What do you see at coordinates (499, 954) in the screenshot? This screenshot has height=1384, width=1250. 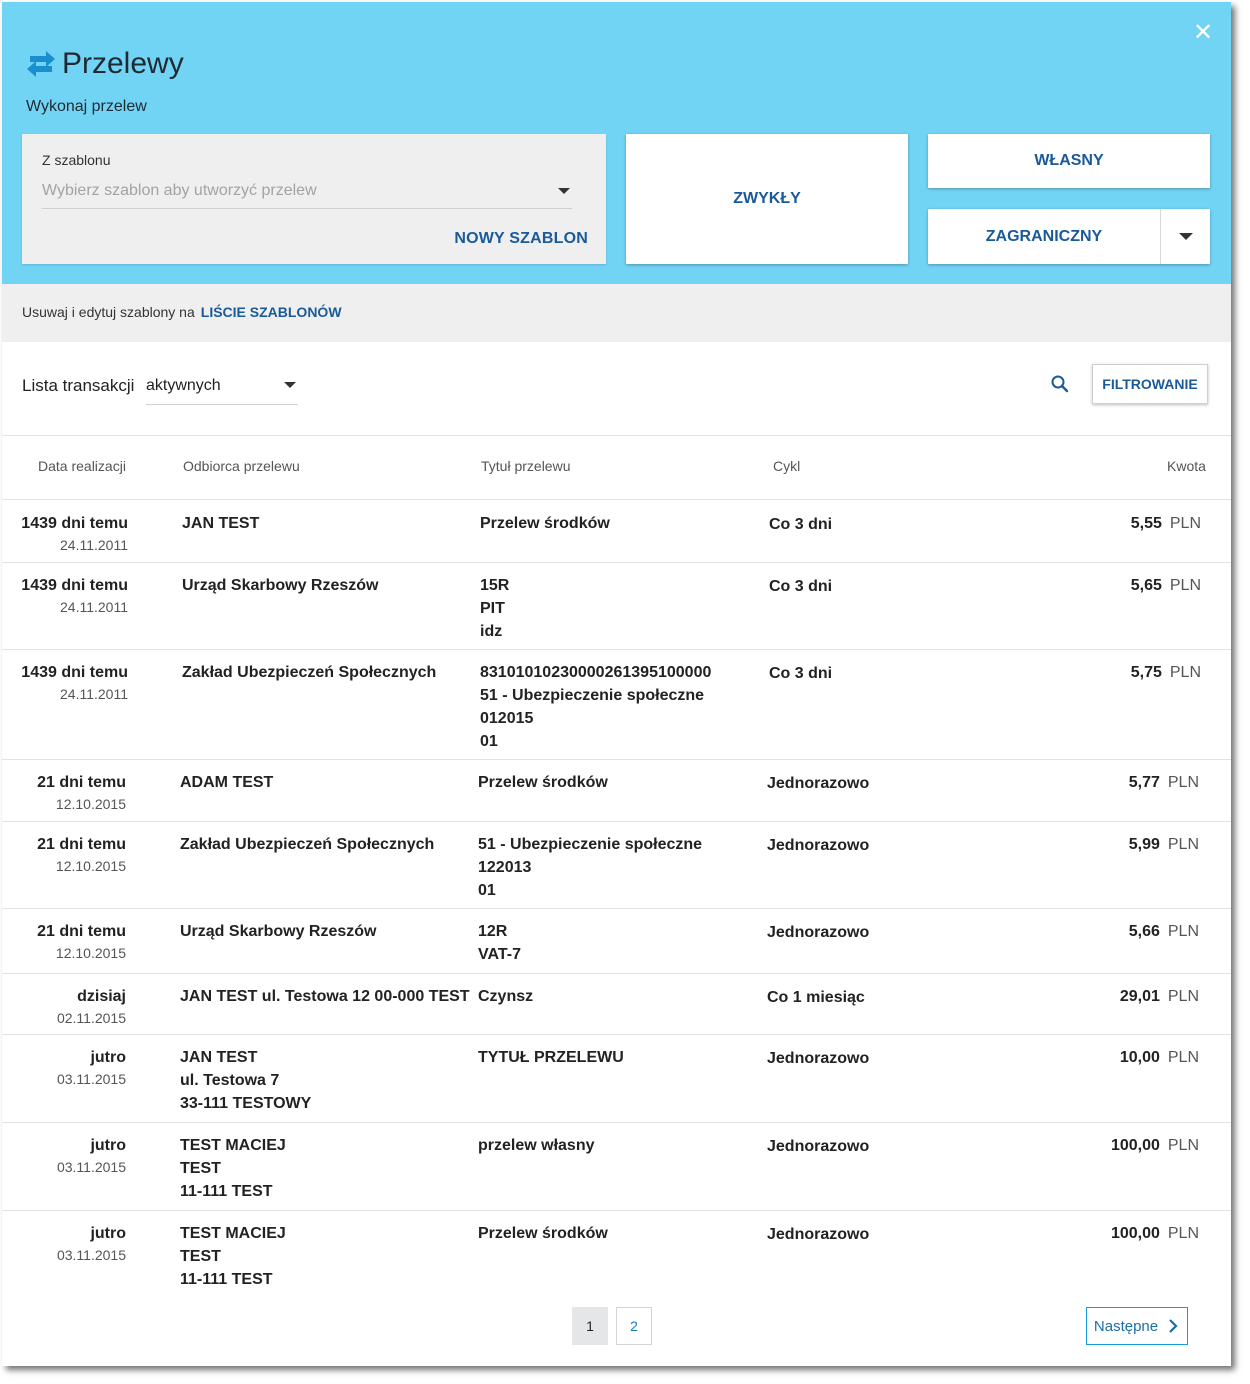 I see `title-line: VAT-7` at bounding box center [499, 954].